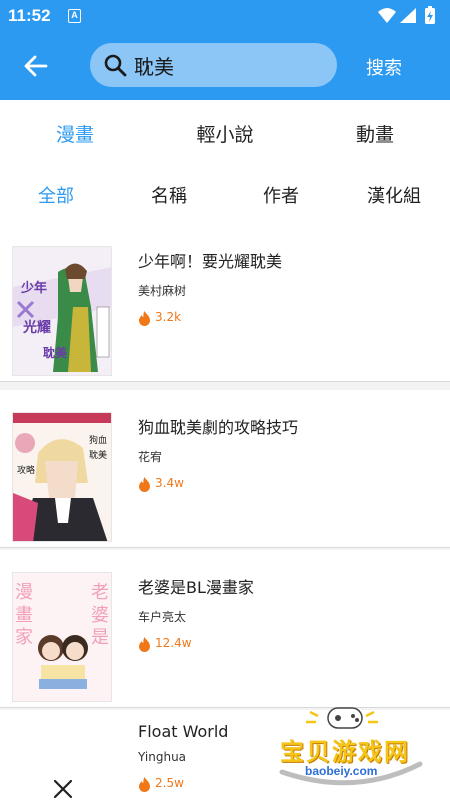 The image size is (450, 800). Describe the element at coordinates (150, 457) in the screenshot. I see `item-author: 花宥` at that location.